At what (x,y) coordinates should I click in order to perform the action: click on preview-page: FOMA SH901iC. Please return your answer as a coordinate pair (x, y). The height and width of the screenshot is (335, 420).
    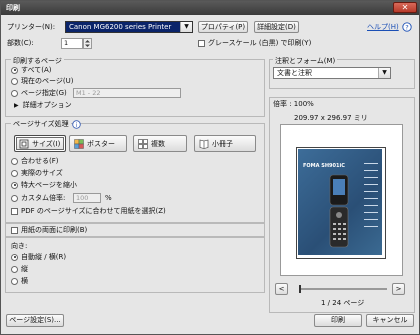
    Looking at the image, I should click on (341, 203).